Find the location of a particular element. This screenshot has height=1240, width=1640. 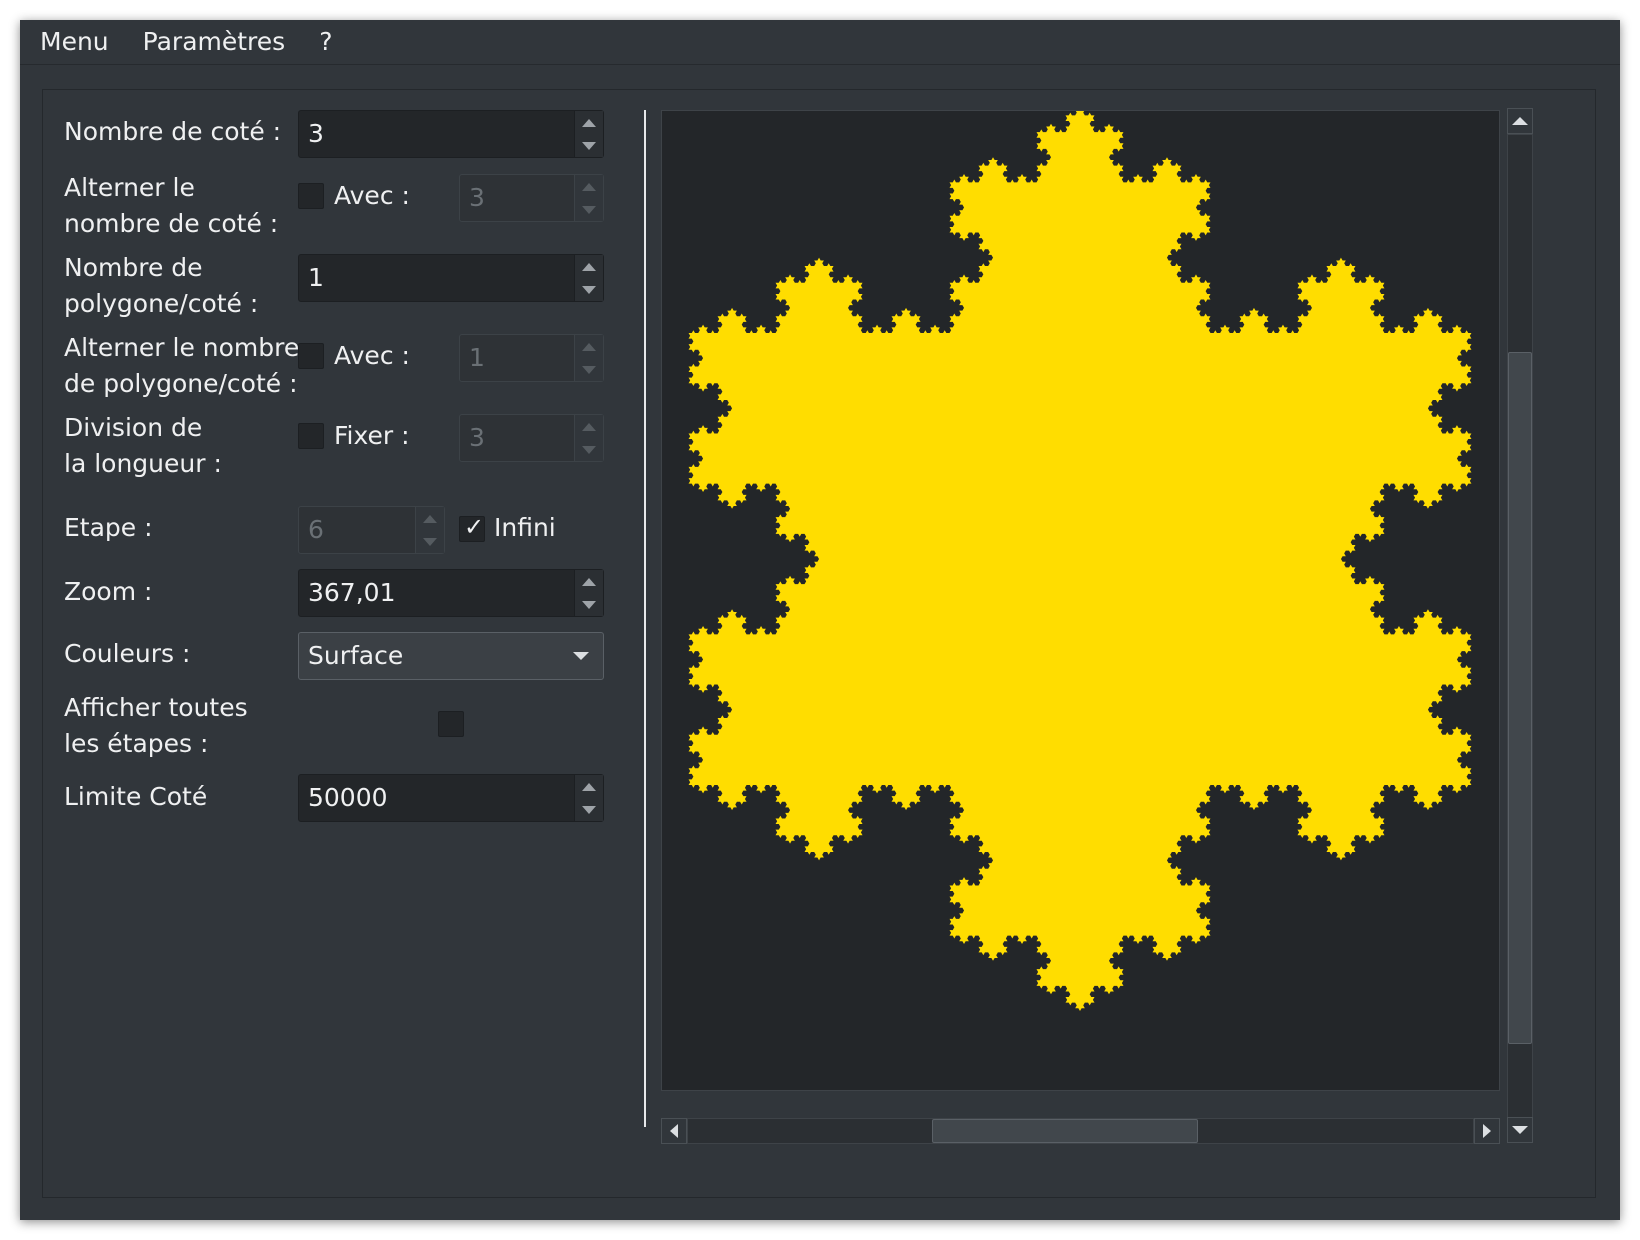

alt-polygons-value: 1 is located at coordinates (477, 357).